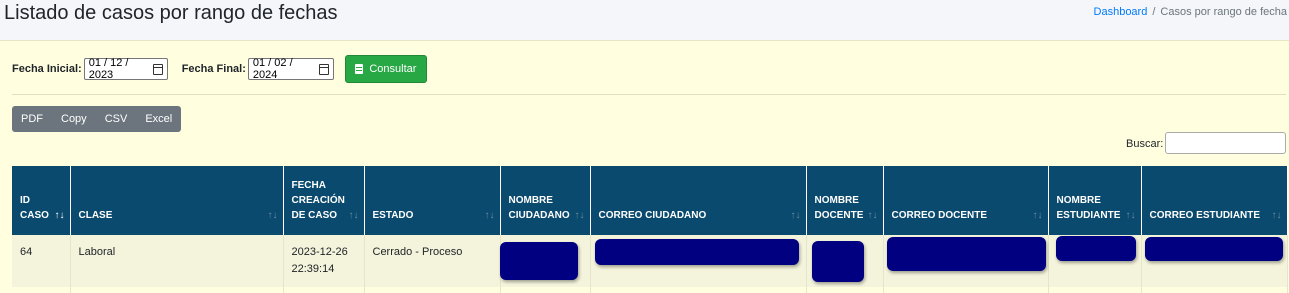 This screenshot has width=1289, height=293. What do you see at coordinates (1121, 12) in the screenshot?
I see `breadcrumb-dashboard-link: Dashboard` at bounding box center [1121, 12].